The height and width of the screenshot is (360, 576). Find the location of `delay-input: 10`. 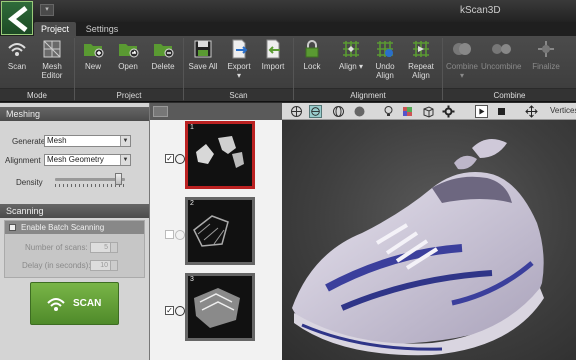

delay-input: 10 is located at coordinates (104, 265).